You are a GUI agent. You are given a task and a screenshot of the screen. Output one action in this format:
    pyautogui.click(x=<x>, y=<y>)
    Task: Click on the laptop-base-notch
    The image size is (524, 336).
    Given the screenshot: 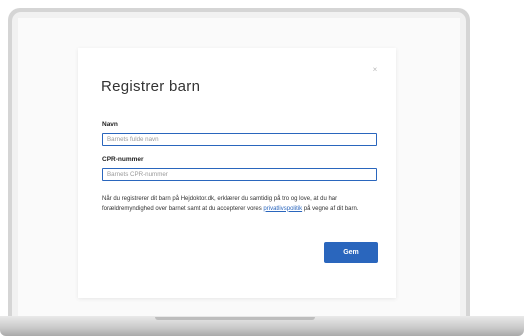 What is the action you would take?
    pyautogui.click(x=235, y=318)
    